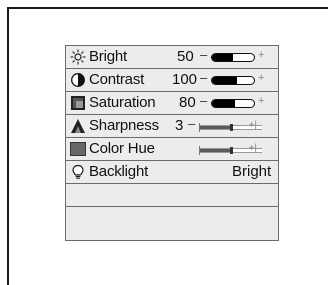 Image resolution: width=329 pixels, height=285 pixels. I want to click on menu-item-label: Backlight, so click(119, 171).